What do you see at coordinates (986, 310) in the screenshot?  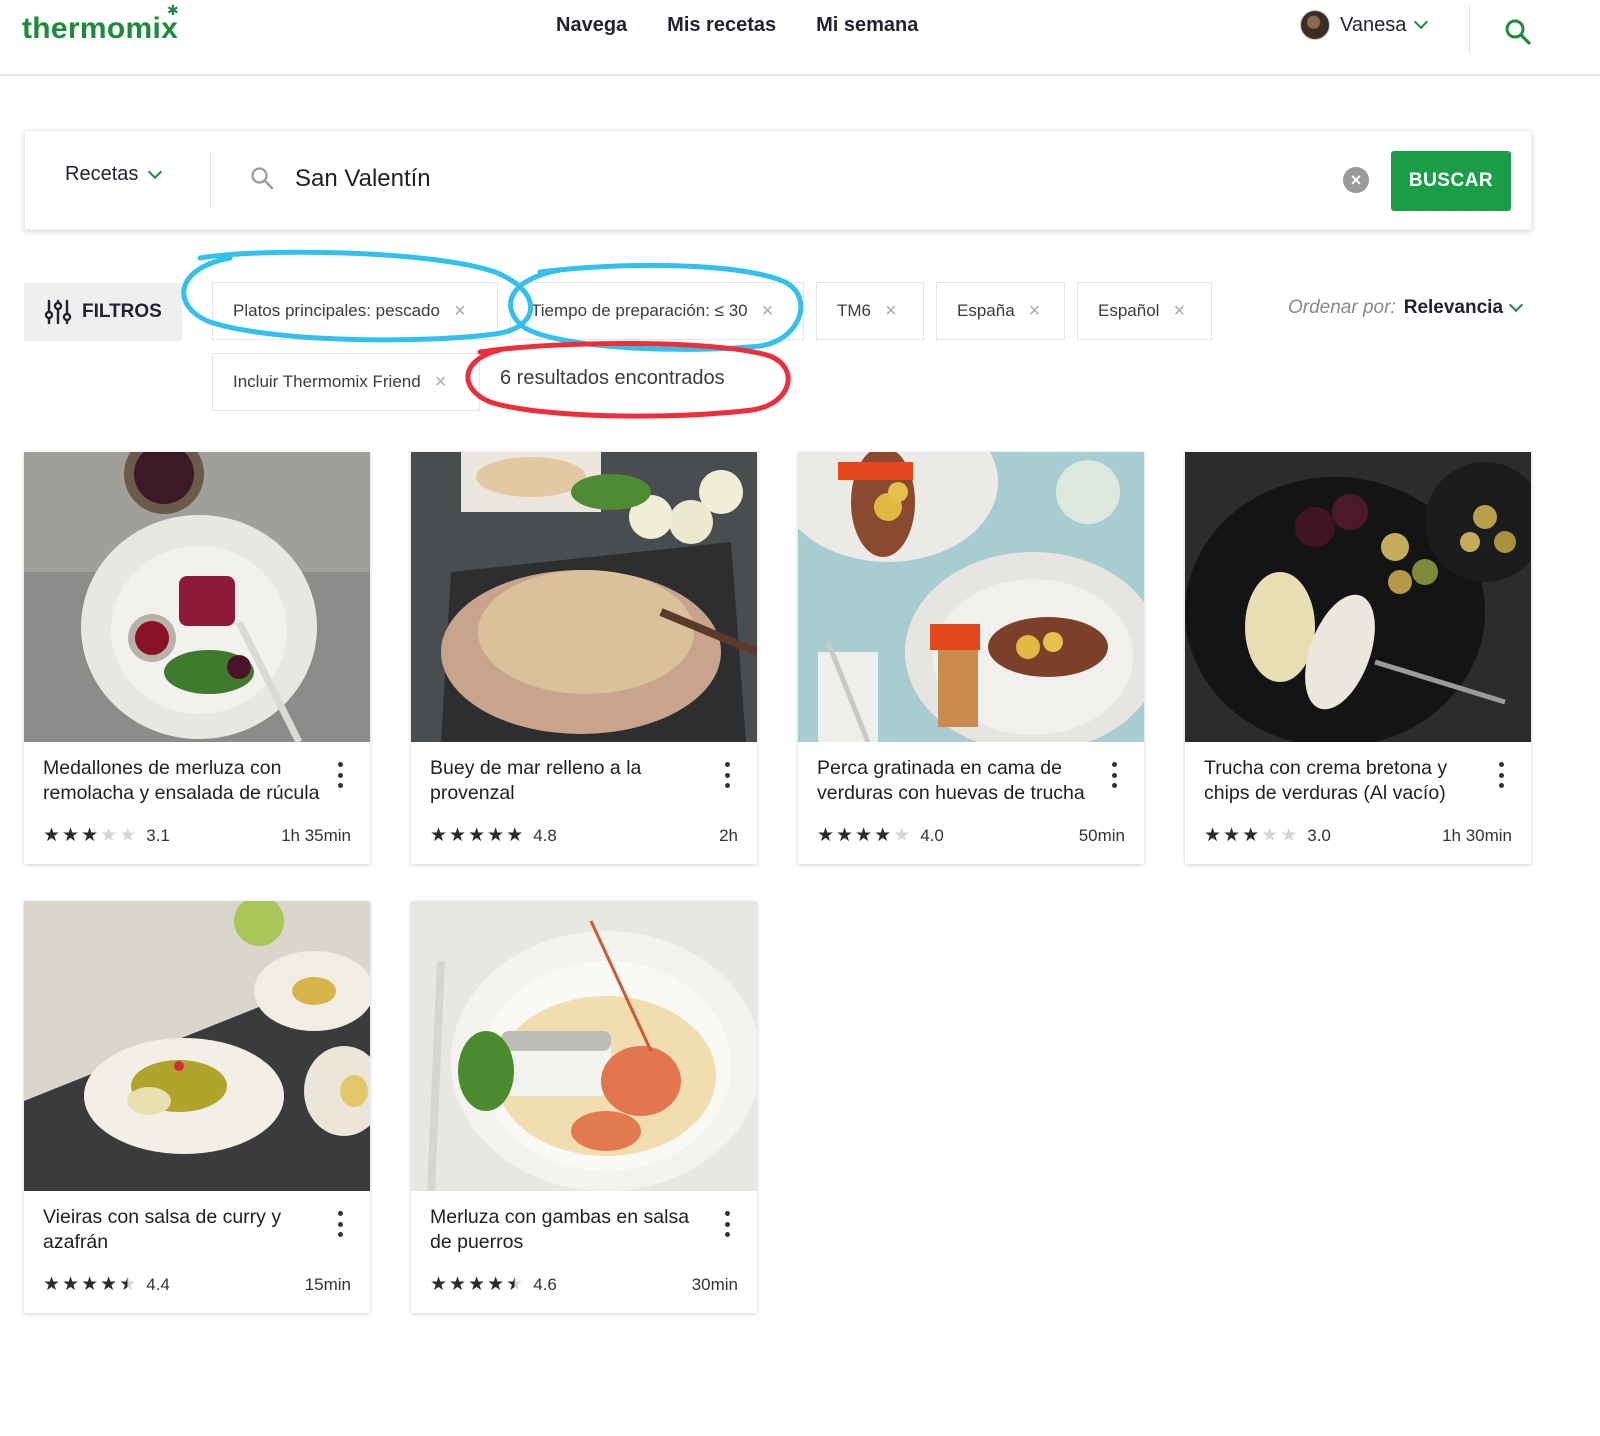 I see `filter-chip-label: España` at bounding box center [986, 310].